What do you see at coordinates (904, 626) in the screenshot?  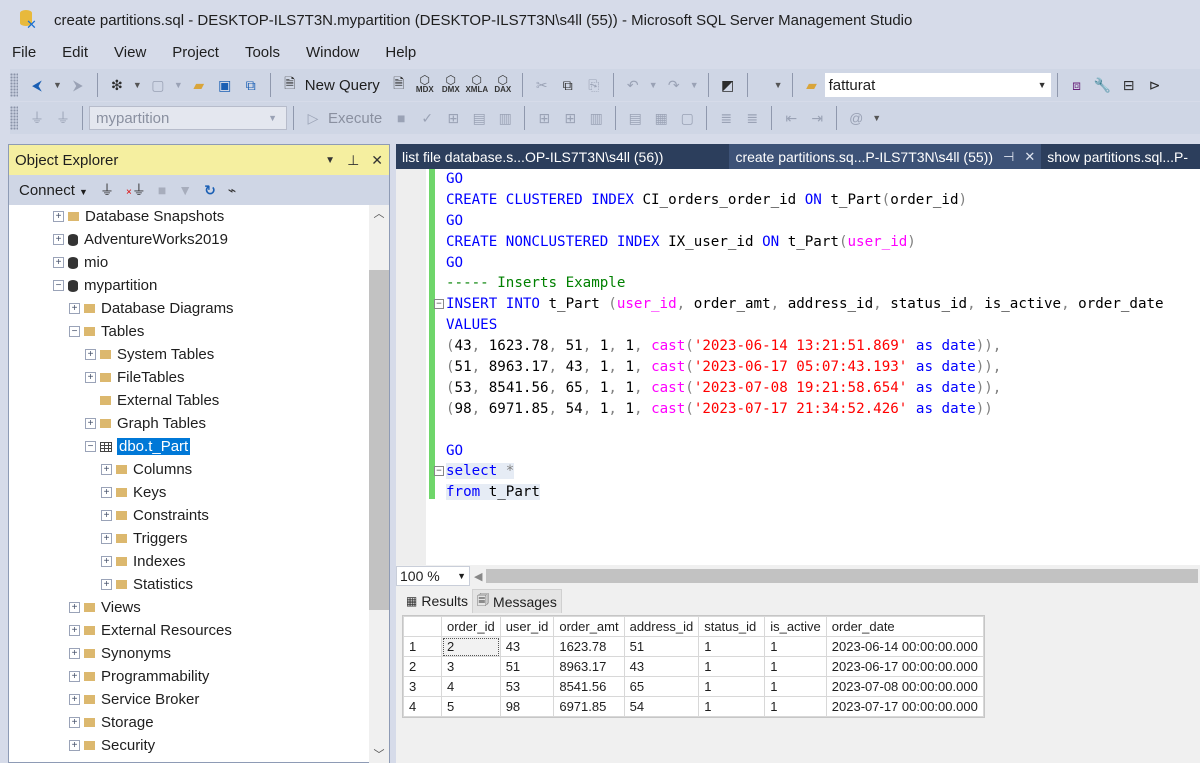 I see `column-header-order-date: order_date` at bounding box center [904, 626].